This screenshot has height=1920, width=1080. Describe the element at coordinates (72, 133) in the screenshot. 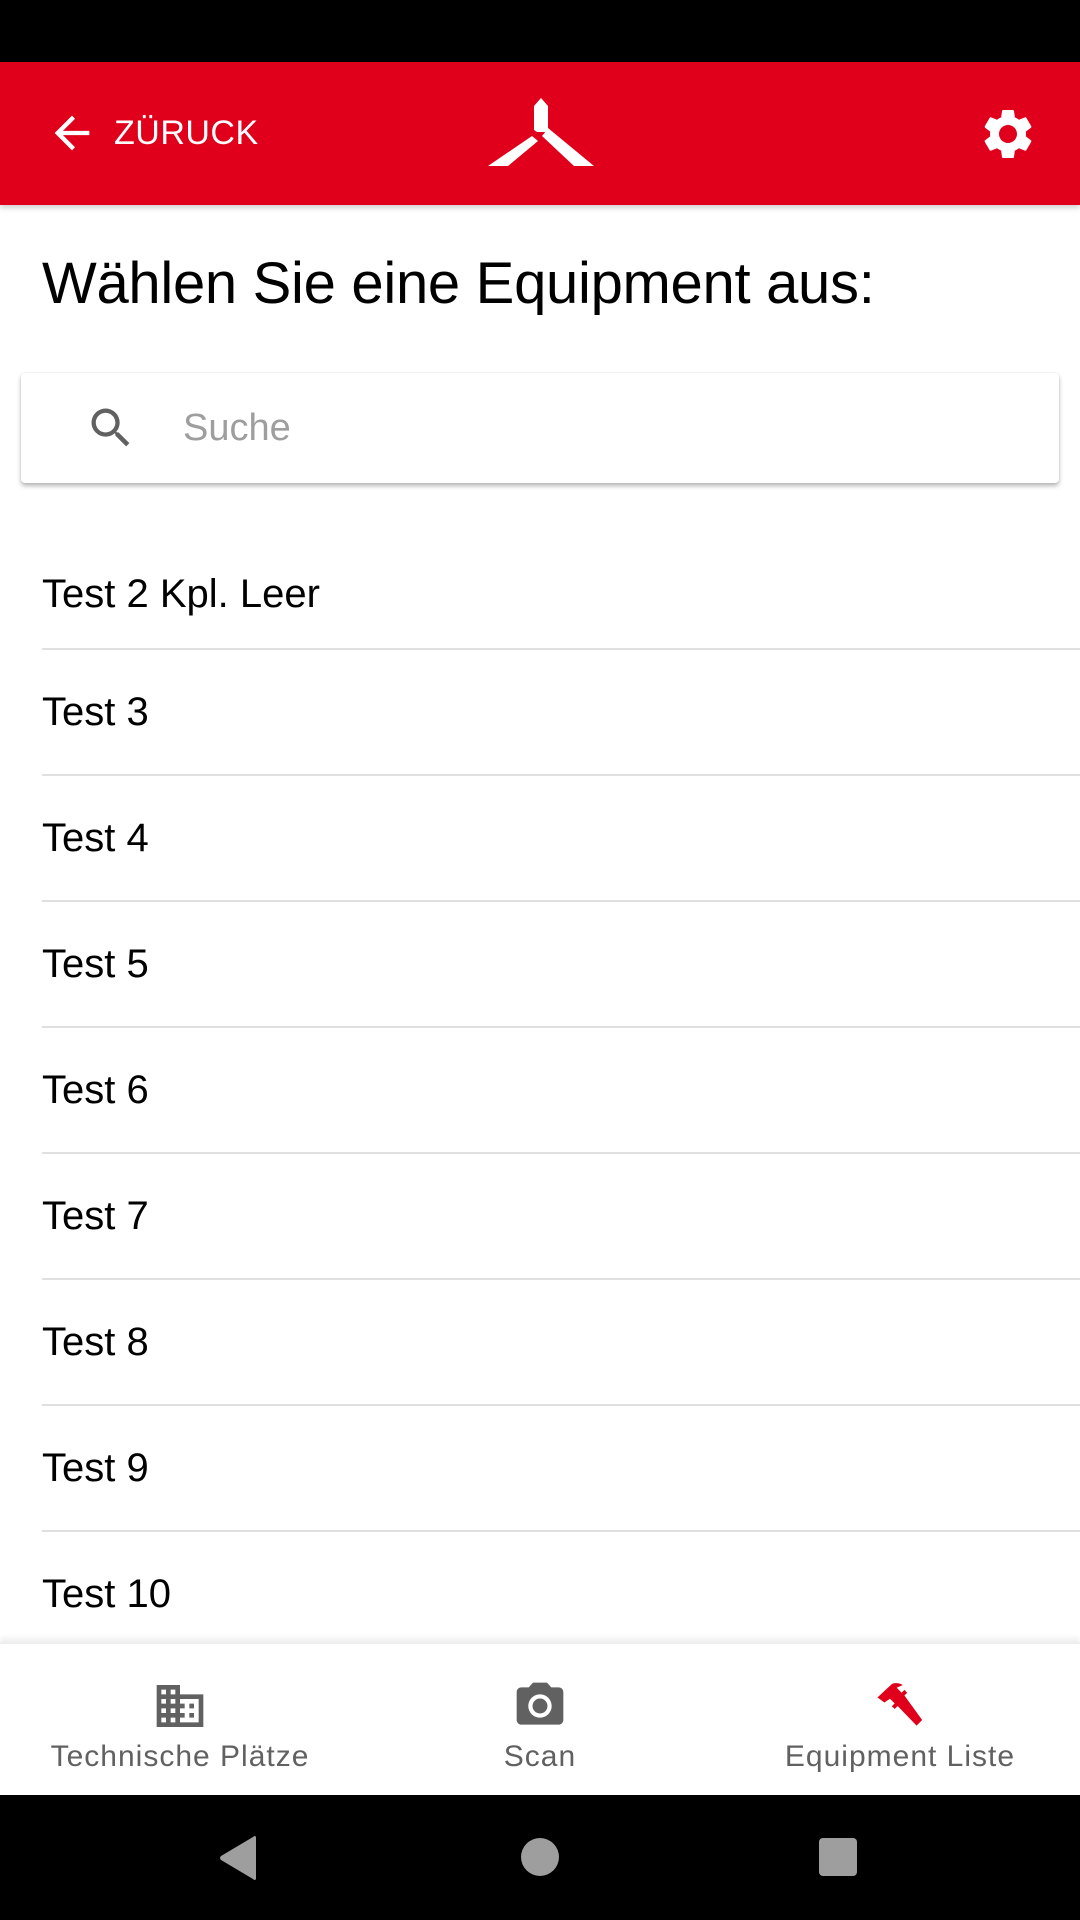

I see `arrow-left-icon` at that location.